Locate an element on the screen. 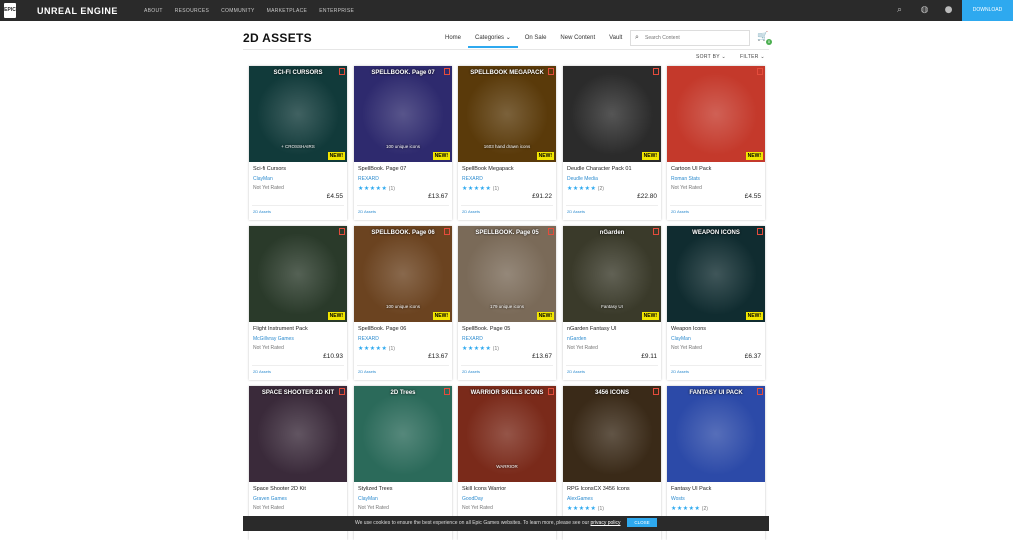 Image resolution: width=1013 pixels, height=540 pixels. product-title: RPG IconsCX 3456 Icons is located at coordinates (598, 489).